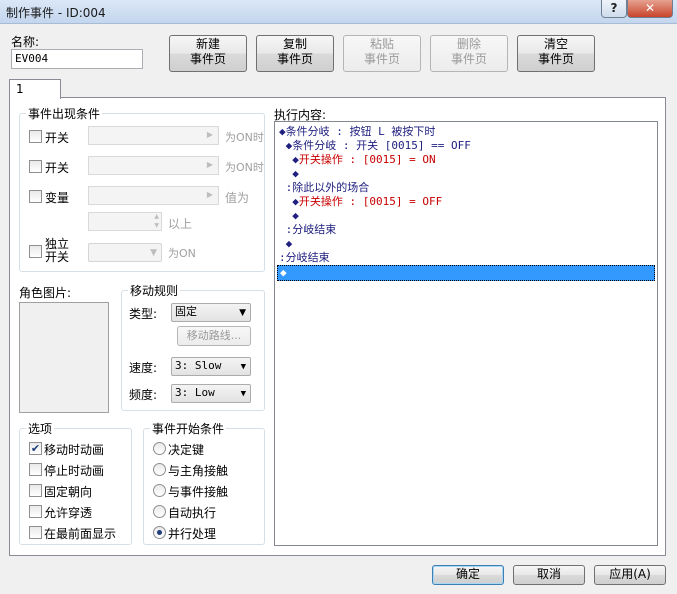 The width and height of the screenshot is (677, 594). I want to click on clear-page-label-1: 清空, so click(555, 44).